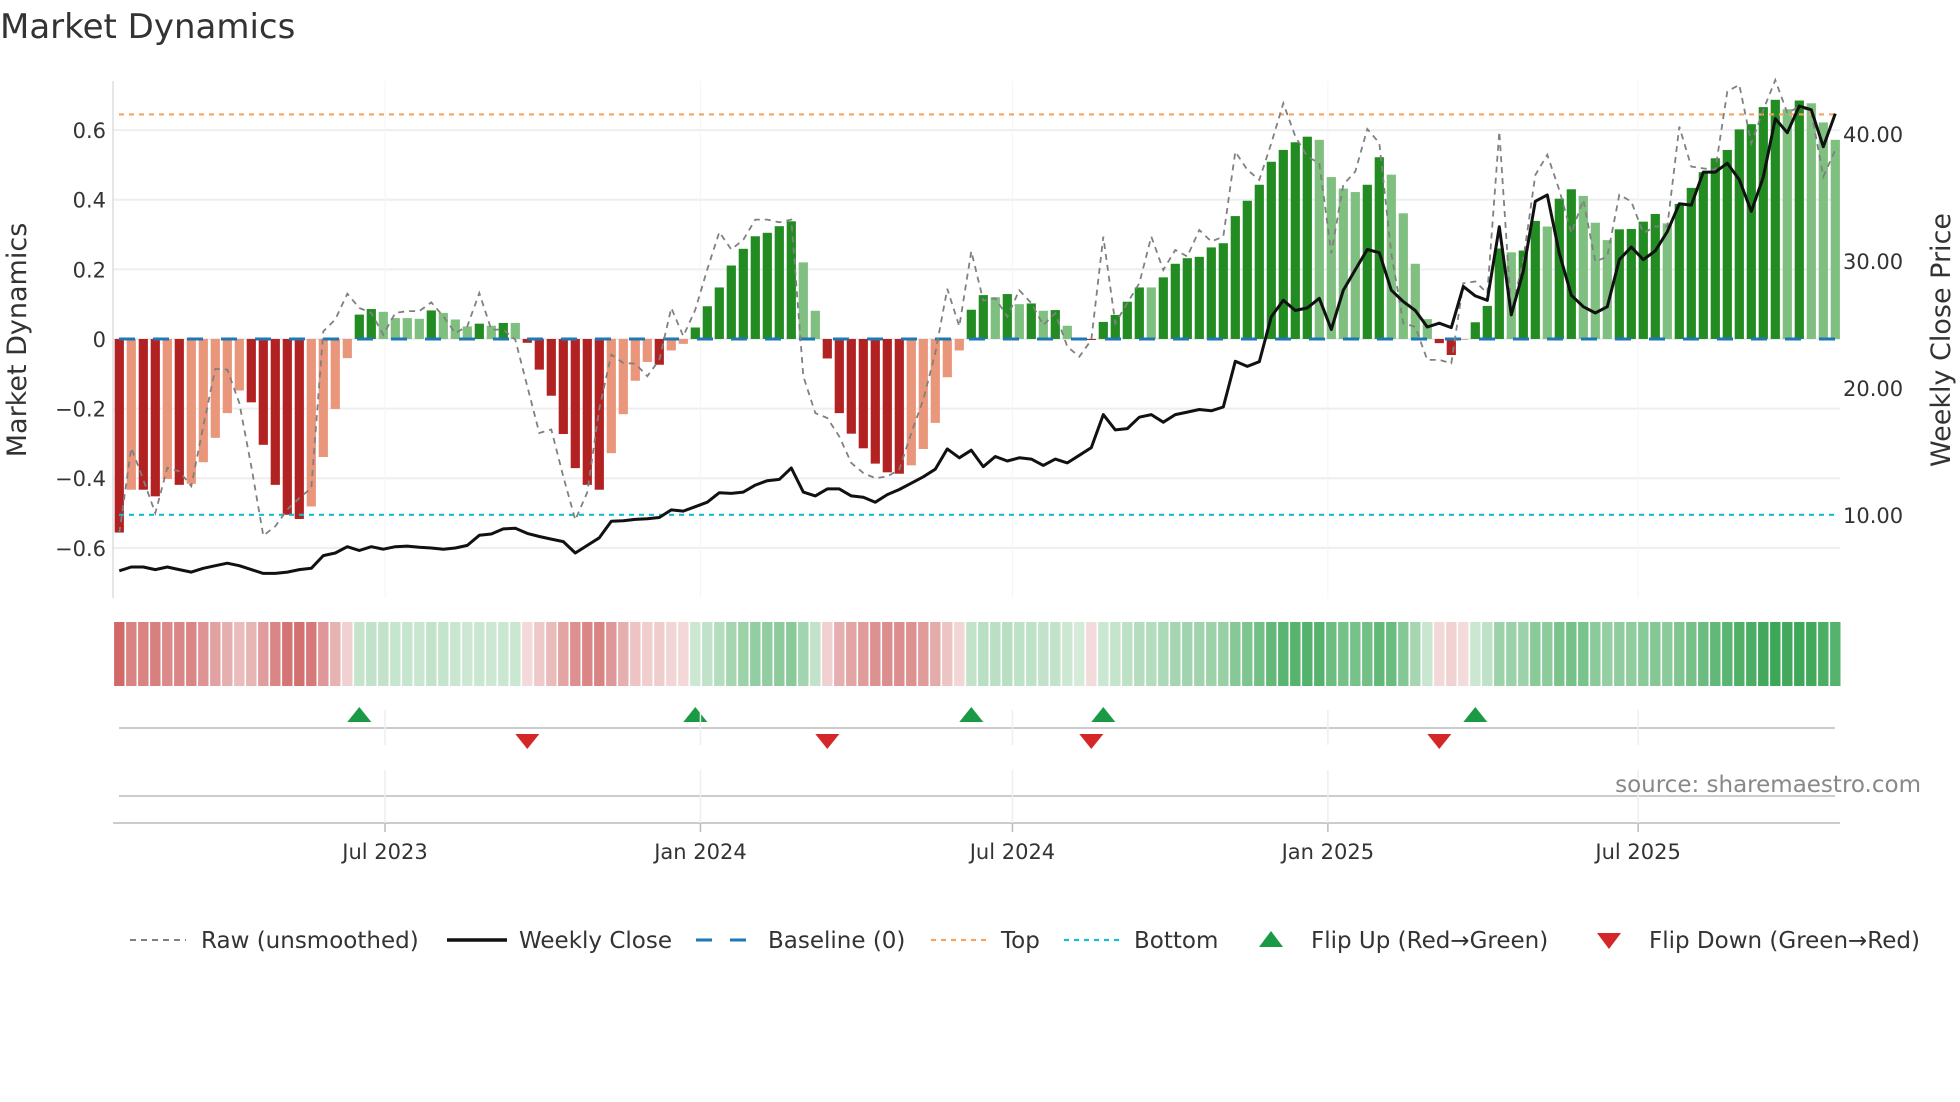 Image resolution: width=1960 pixels, height=1102 pixels. Describe the element at coordinates (1873, 325) in the screenshot. I see `right-axis-ticks: 40.00 30.00 20.00 10.00` at that location.